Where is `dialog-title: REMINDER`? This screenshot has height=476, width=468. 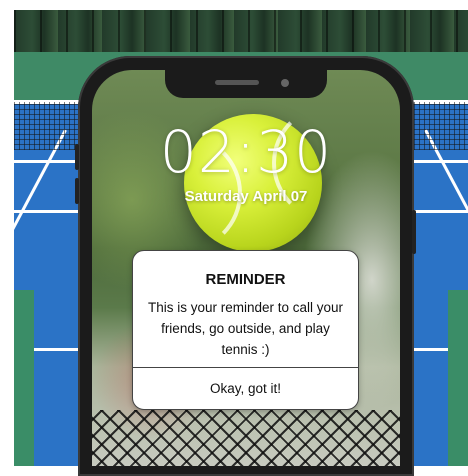
dialog-title: REMINDER is located at coordinates (245, 279).